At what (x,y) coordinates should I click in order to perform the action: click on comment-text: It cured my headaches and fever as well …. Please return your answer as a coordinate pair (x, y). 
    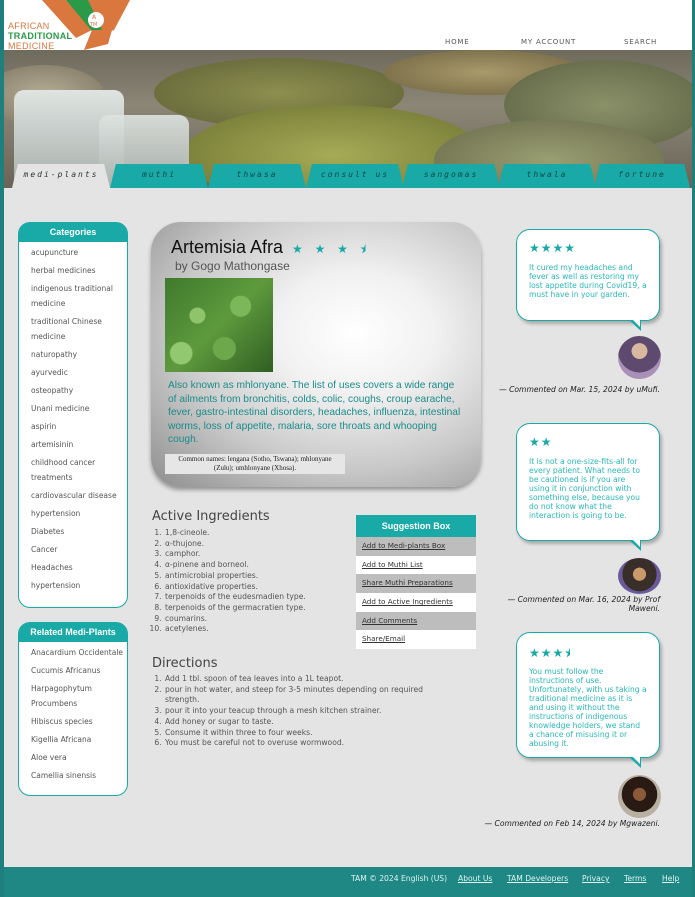
    Looking at the image, I should click on (588, 281).